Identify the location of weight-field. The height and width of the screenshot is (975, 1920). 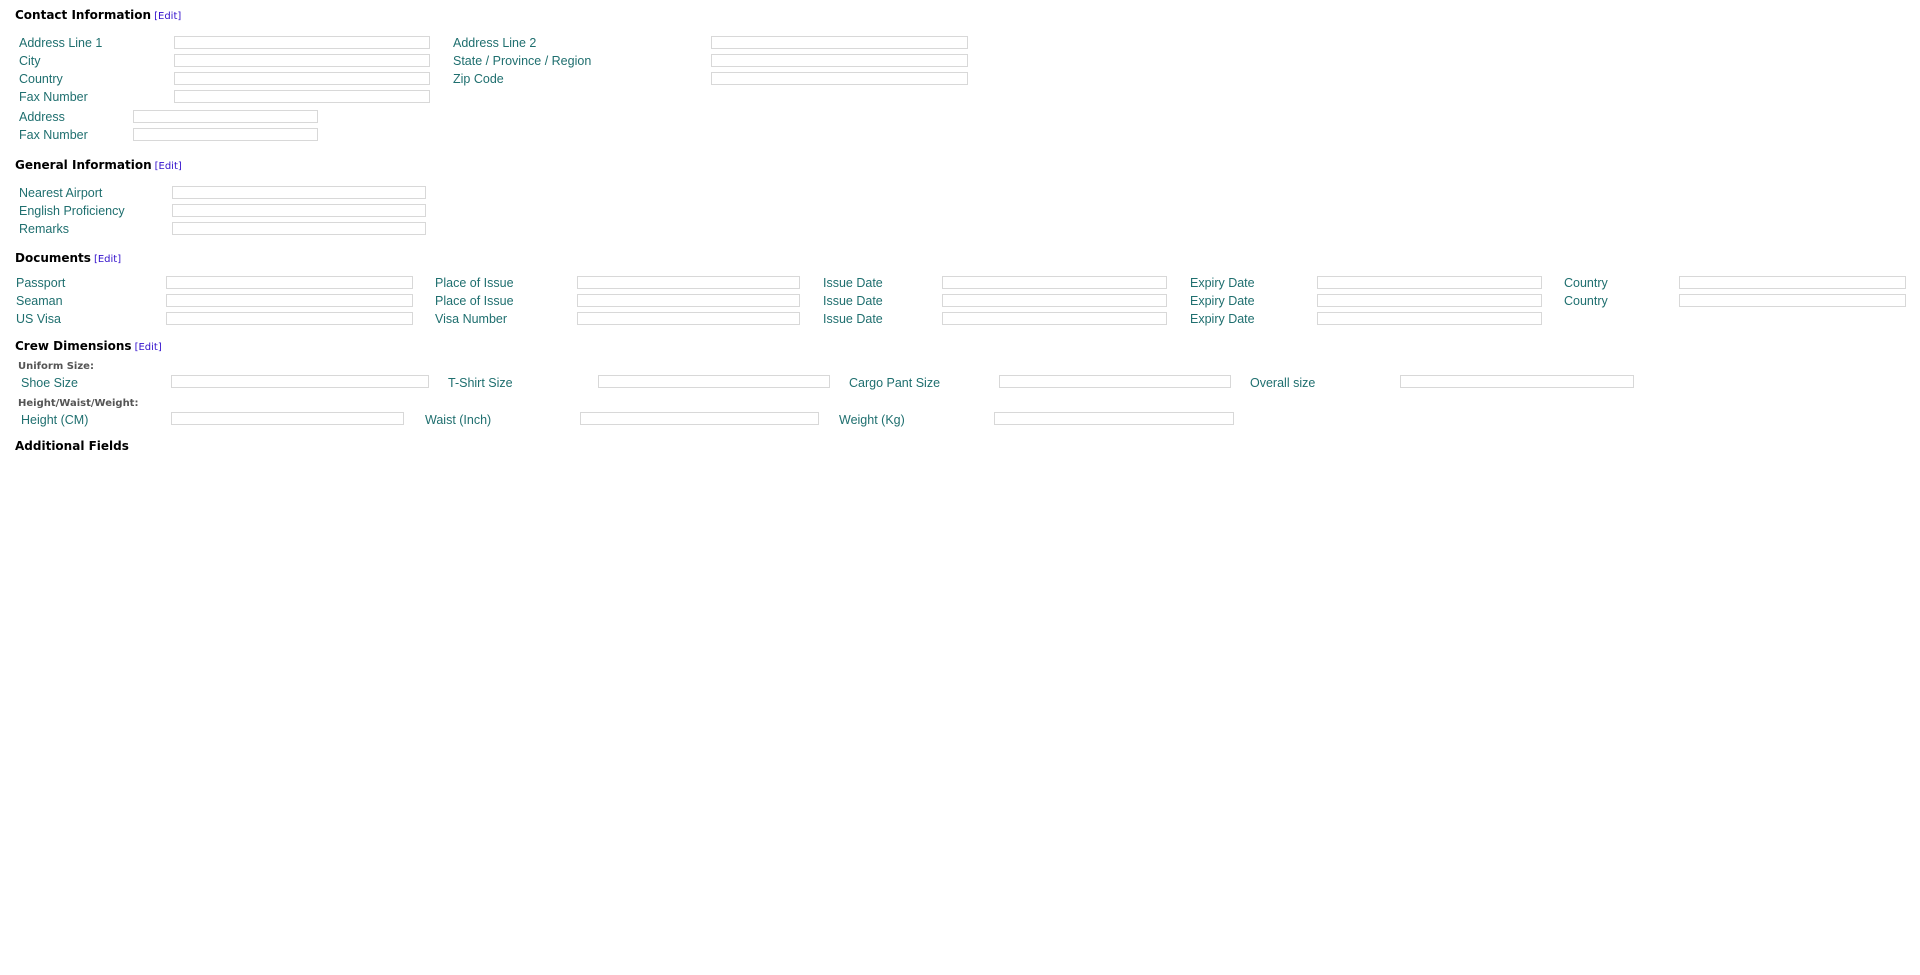
(1114, 418).